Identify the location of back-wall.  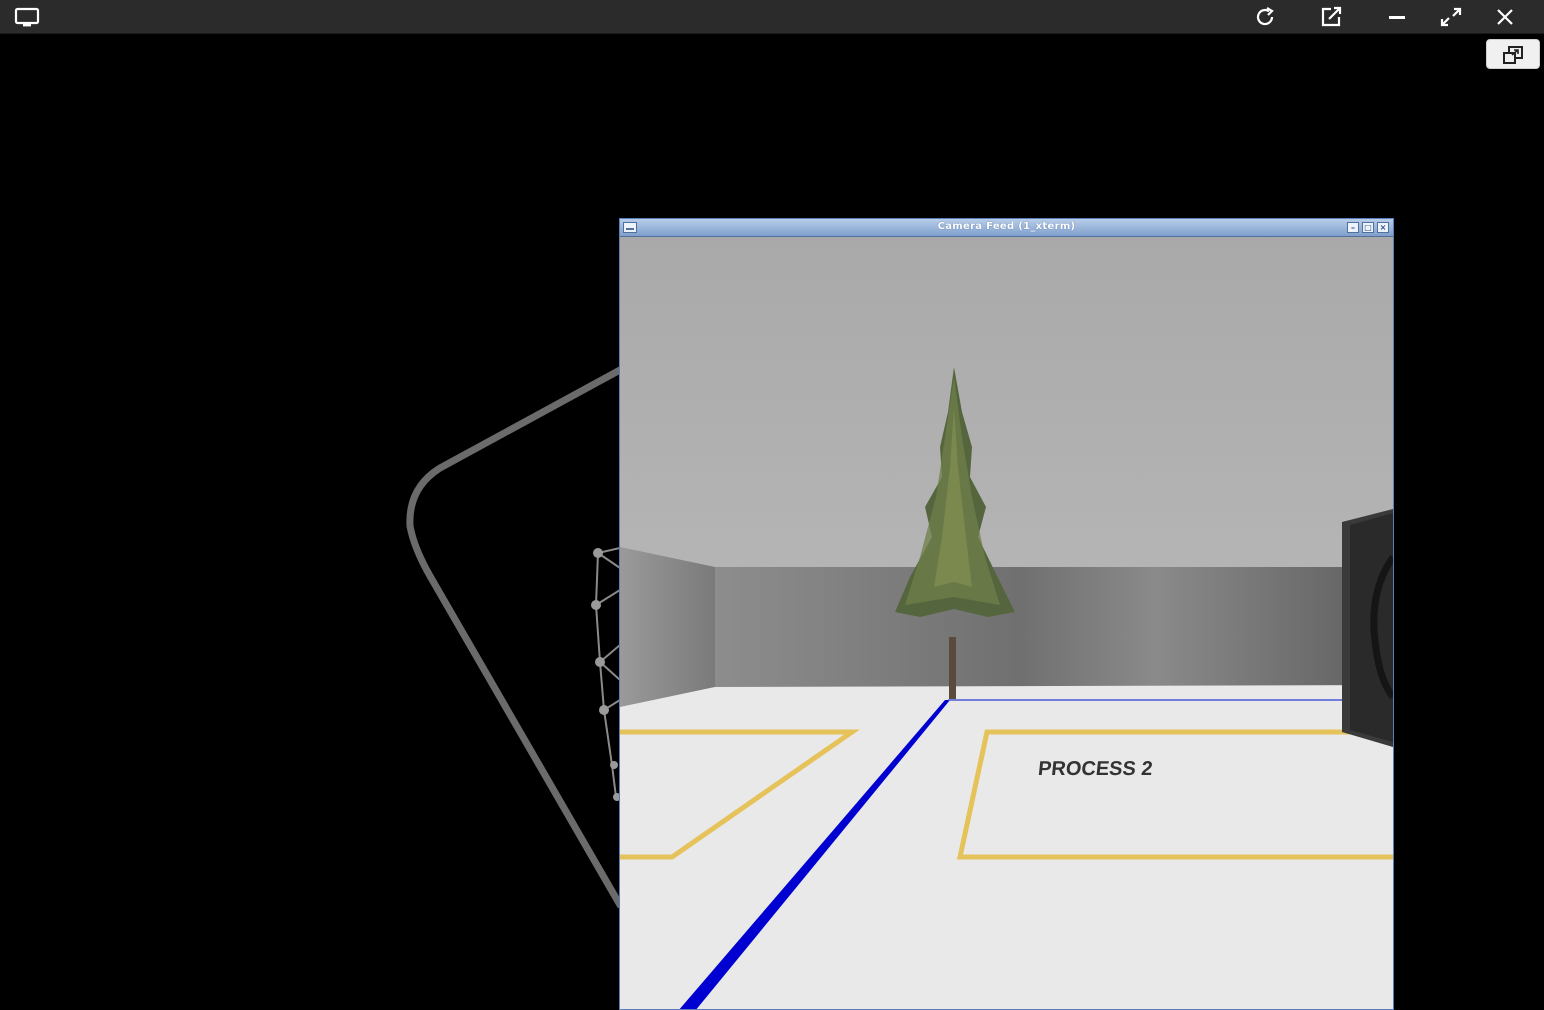
(1054, 632).